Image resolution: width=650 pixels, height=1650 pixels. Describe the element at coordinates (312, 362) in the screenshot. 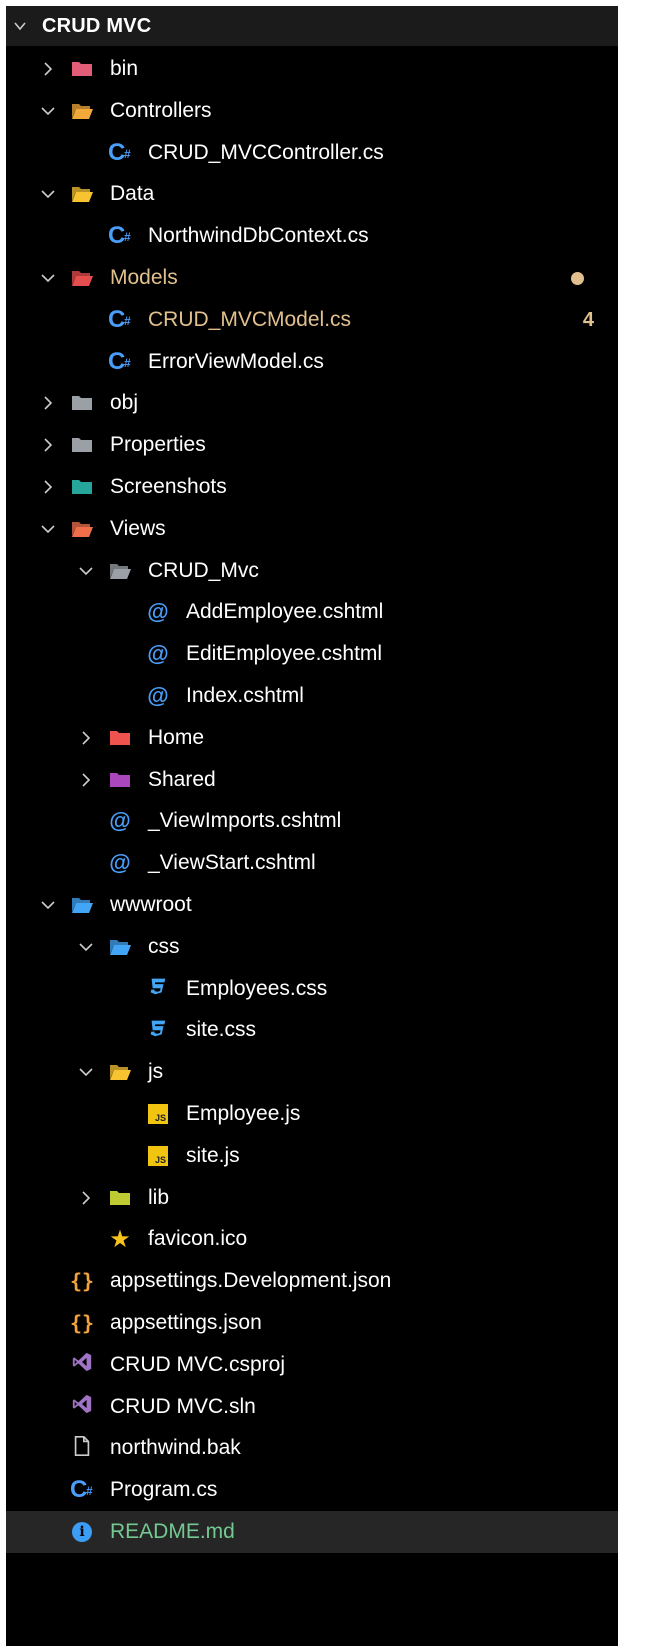

I see `file-row-errorviewmodel-cs: C # ErrorViewModel.cs` at that location.